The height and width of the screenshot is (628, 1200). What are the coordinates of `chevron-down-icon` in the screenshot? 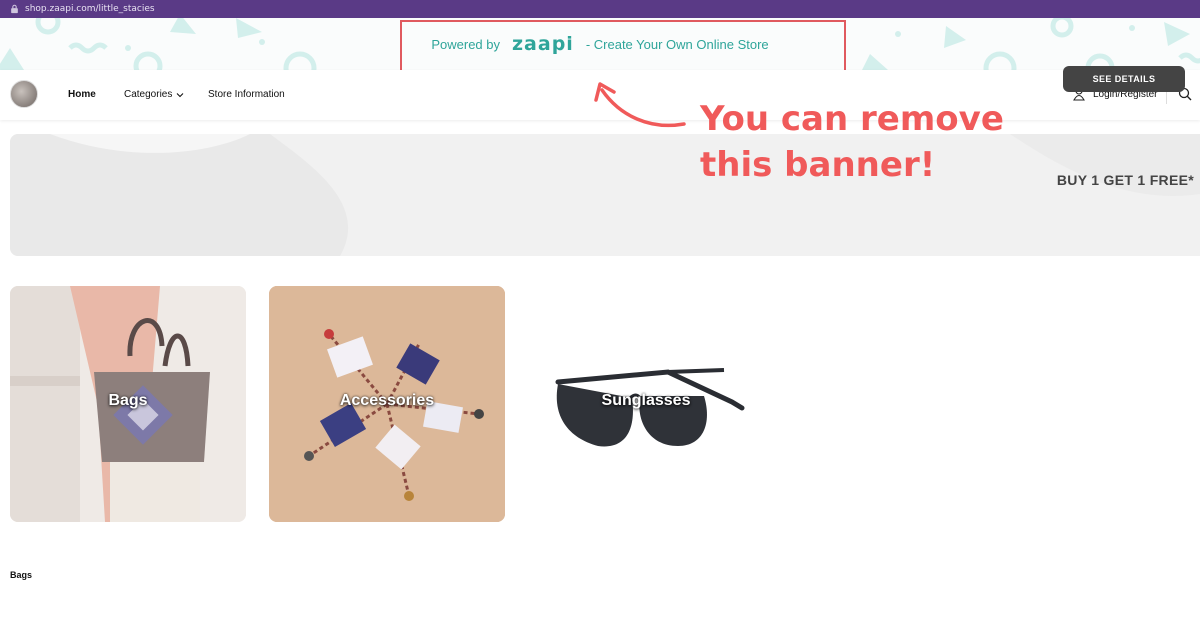 It's located at (180, 94).